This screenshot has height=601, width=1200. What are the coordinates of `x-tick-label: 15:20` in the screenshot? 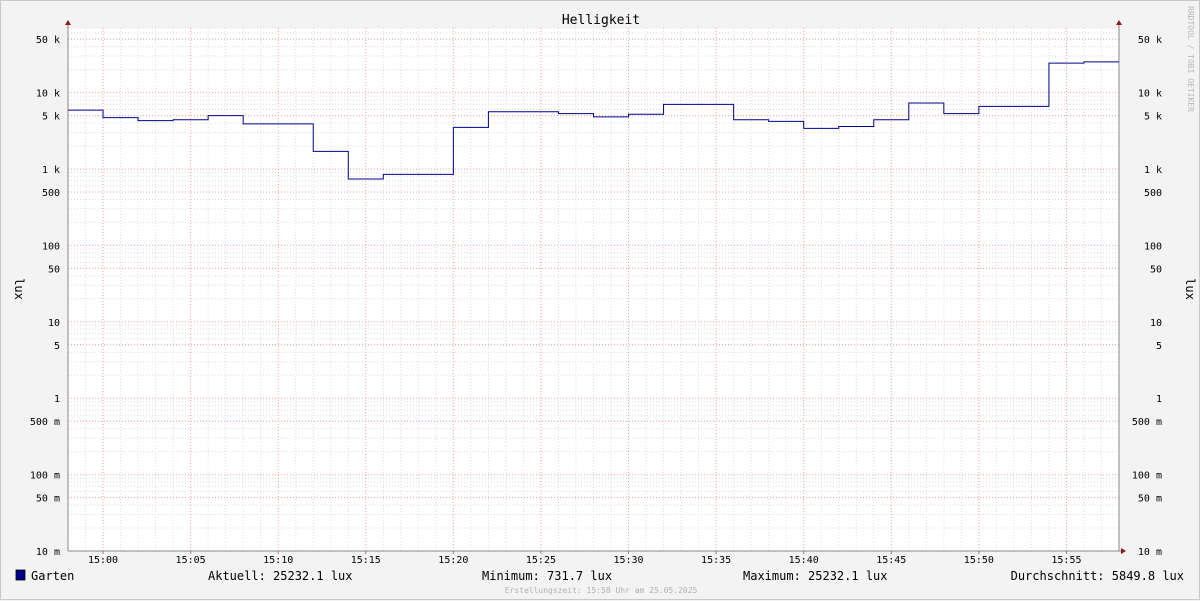 It's located at (453, 560).